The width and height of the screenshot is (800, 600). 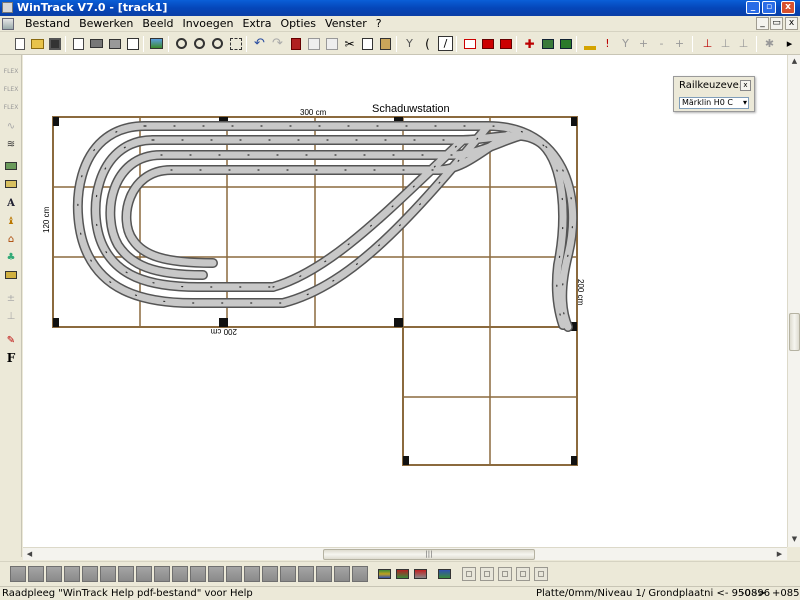 I want to click on print-icon, so click(x=96, y=43).